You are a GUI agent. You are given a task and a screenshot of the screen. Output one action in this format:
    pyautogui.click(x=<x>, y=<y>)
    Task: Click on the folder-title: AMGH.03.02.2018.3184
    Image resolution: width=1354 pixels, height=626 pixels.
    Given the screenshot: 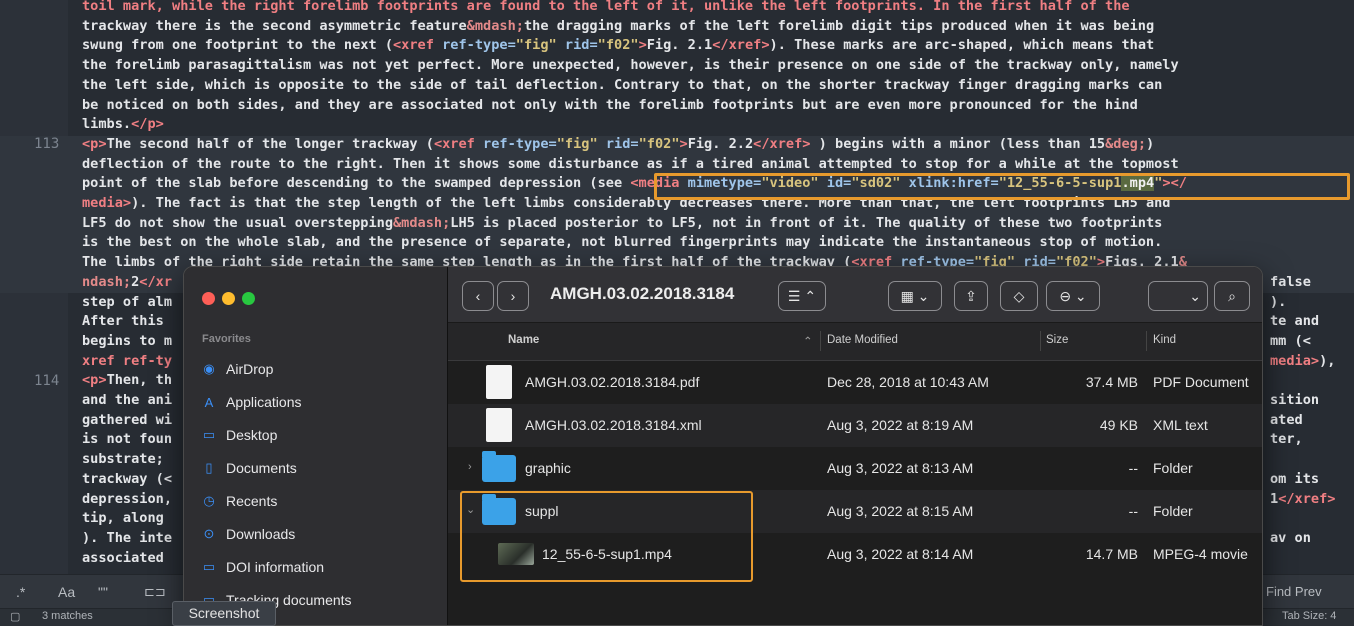 What is the action you would take?
    pyautogui.click(x=642, y=293)
    